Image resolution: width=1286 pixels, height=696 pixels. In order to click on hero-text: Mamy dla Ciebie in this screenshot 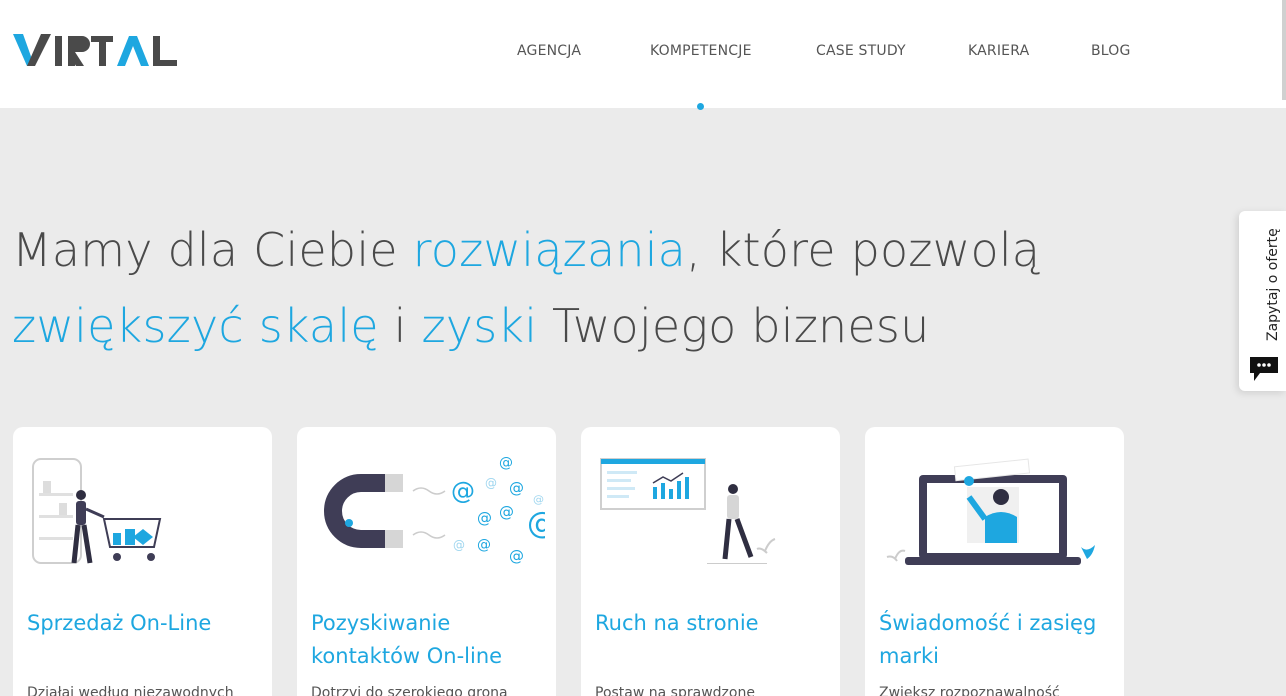, I will do `click(212, 250)`.